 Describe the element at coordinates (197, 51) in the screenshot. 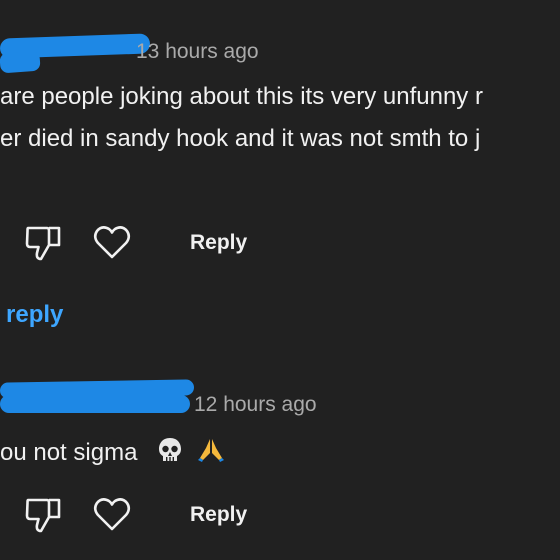

I see `comment-timestamp: 13 hours ago` at that location.